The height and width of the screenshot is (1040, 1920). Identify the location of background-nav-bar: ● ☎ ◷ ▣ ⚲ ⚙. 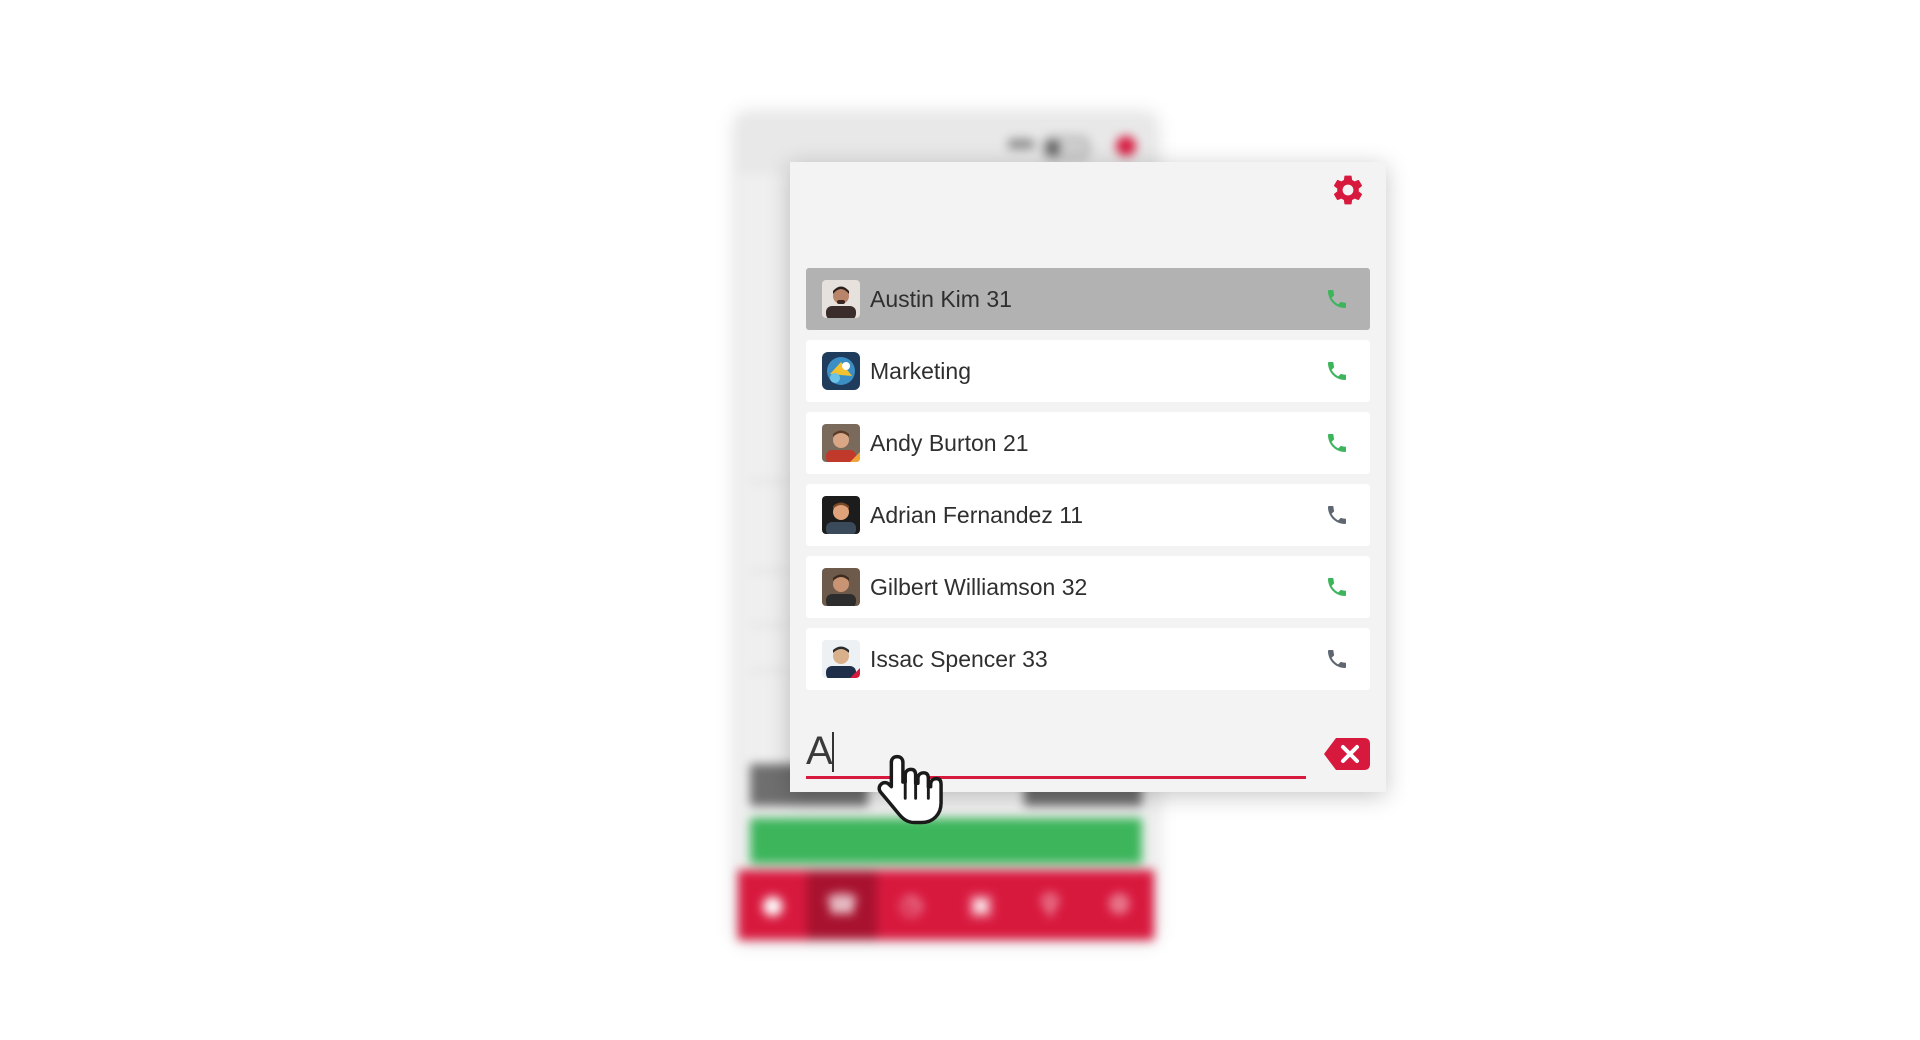
(946, 905).